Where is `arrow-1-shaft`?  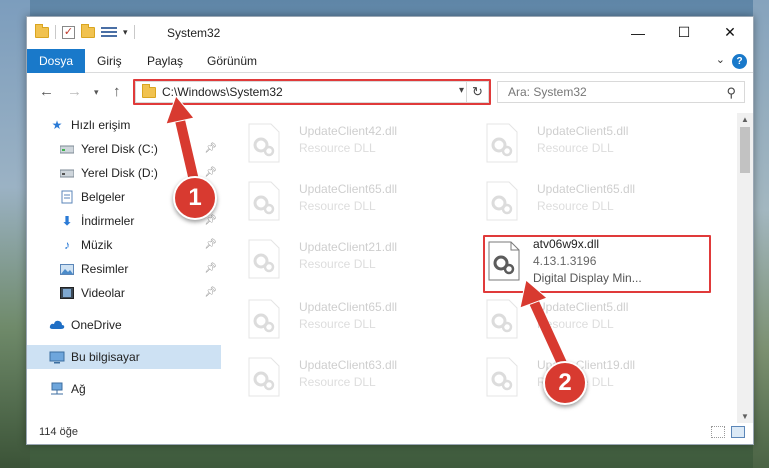
arrow-1-shaft is located at coordinates (187, 150).